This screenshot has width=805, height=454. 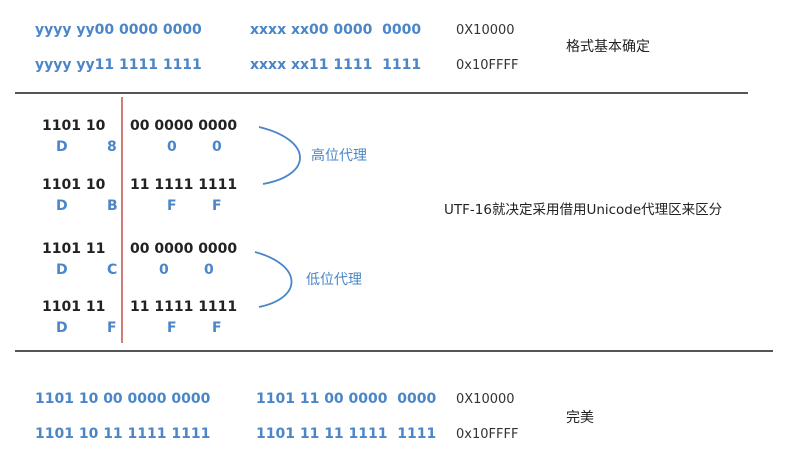 What do you see at coordinates (394, 351) in the screenshot?
I see `bottom-divider` at bounding box center [394, 351].